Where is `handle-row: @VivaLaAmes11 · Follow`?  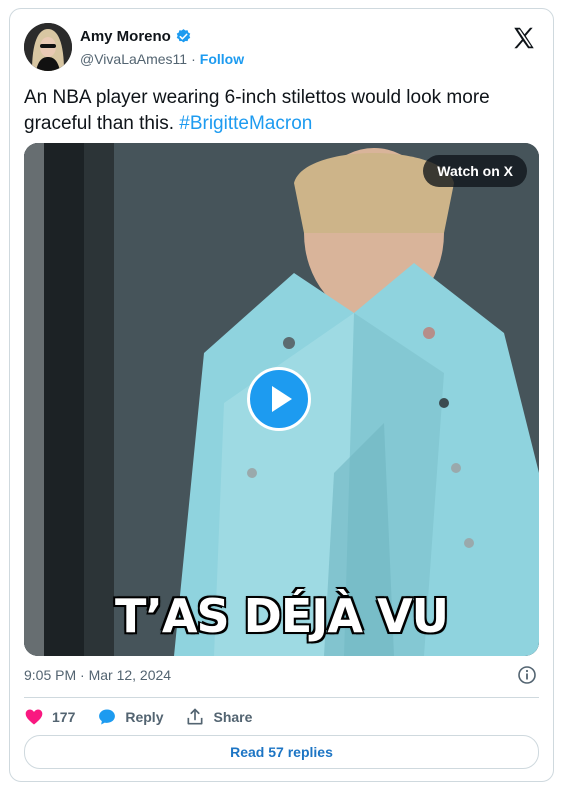 handle-row: @VivaLaAmes11 · Follow is located at coordinates (162, 59).